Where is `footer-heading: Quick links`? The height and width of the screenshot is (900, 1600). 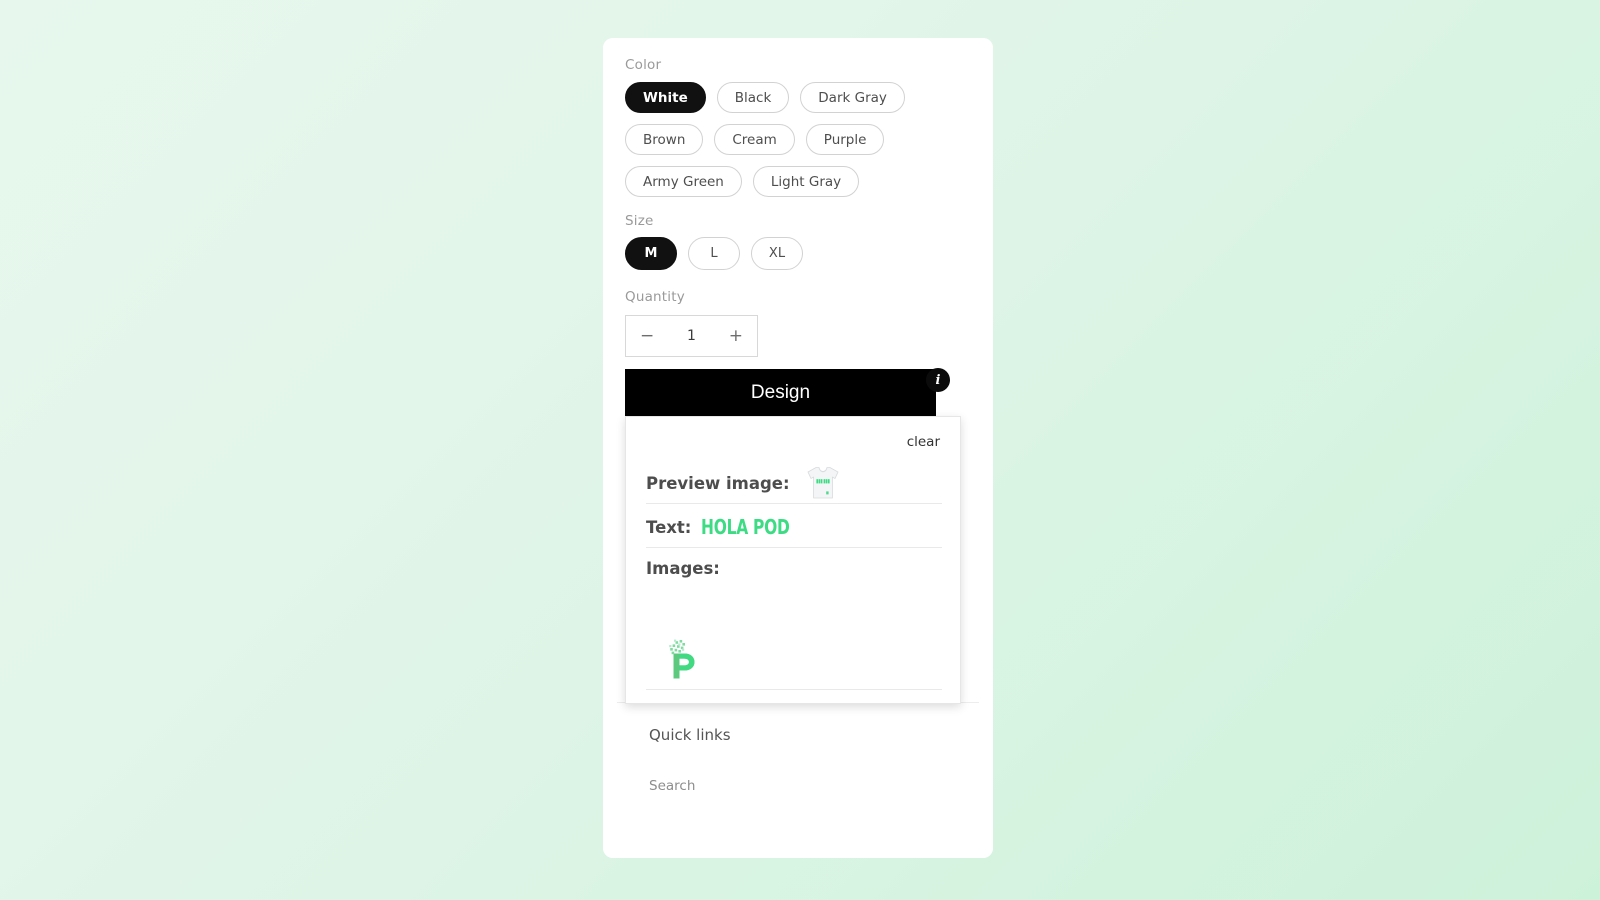 footer-heading: Quick links is located at coordinates (690, 735).